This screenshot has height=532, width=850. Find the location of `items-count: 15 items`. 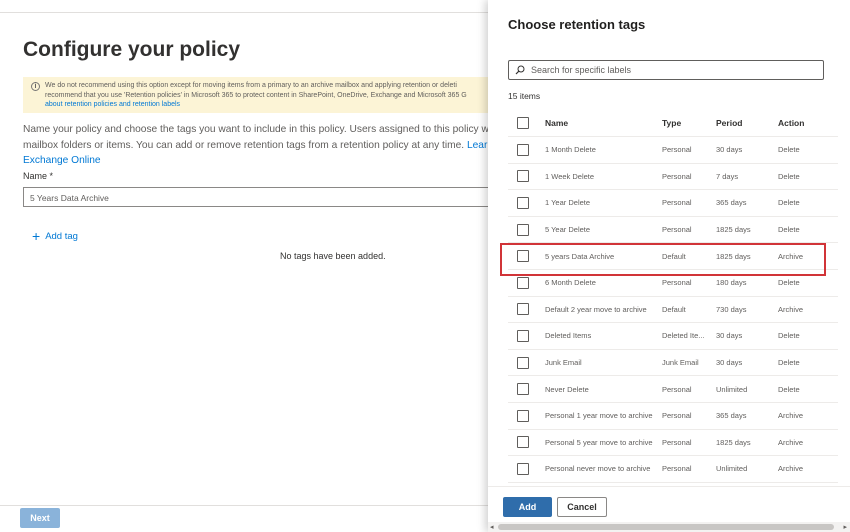

items-count: 15 items is located at coordinates (524, 96).